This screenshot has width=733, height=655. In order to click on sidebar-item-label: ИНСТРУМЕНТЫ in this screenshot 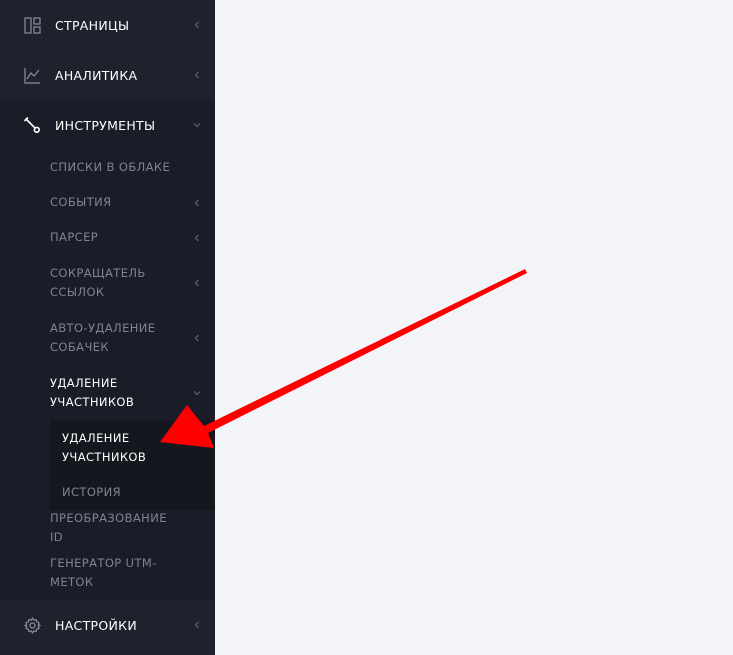, I will do `click(105, 125)`.